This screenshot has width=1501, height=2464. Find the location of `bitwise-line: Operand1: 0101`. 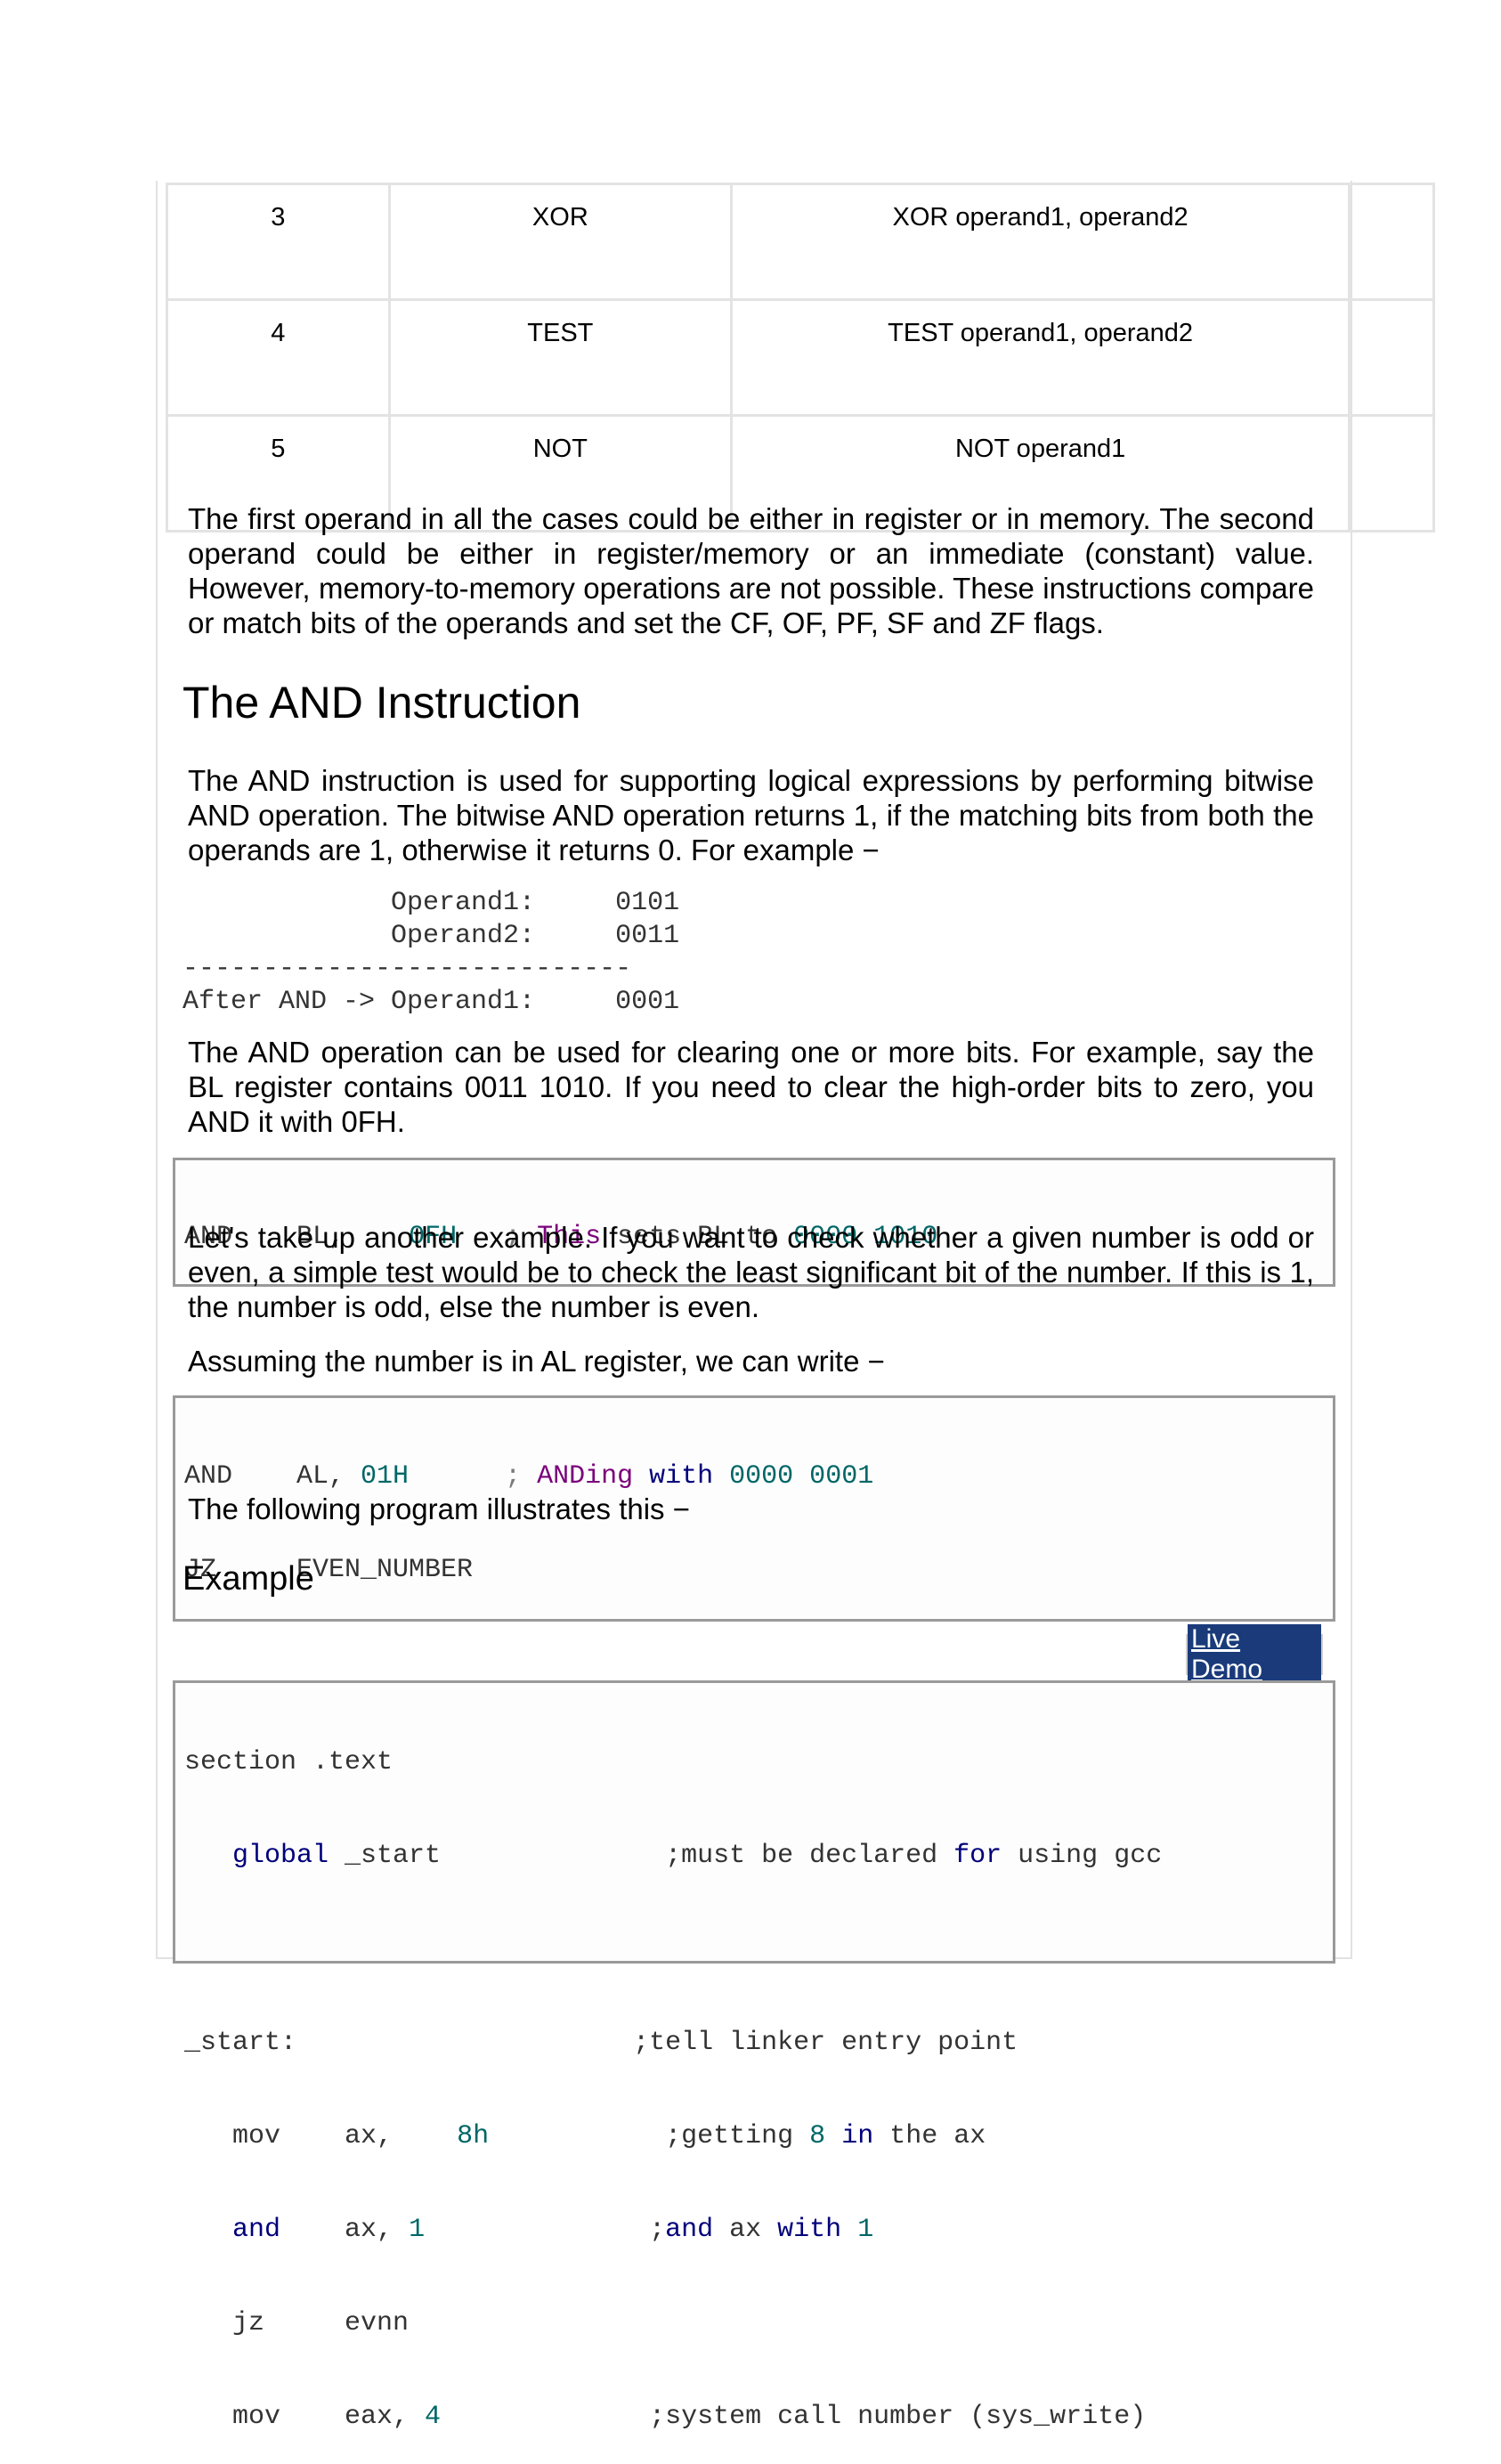

bitwise-line: Operand1: 0101 is located at coordinates (431, 903).